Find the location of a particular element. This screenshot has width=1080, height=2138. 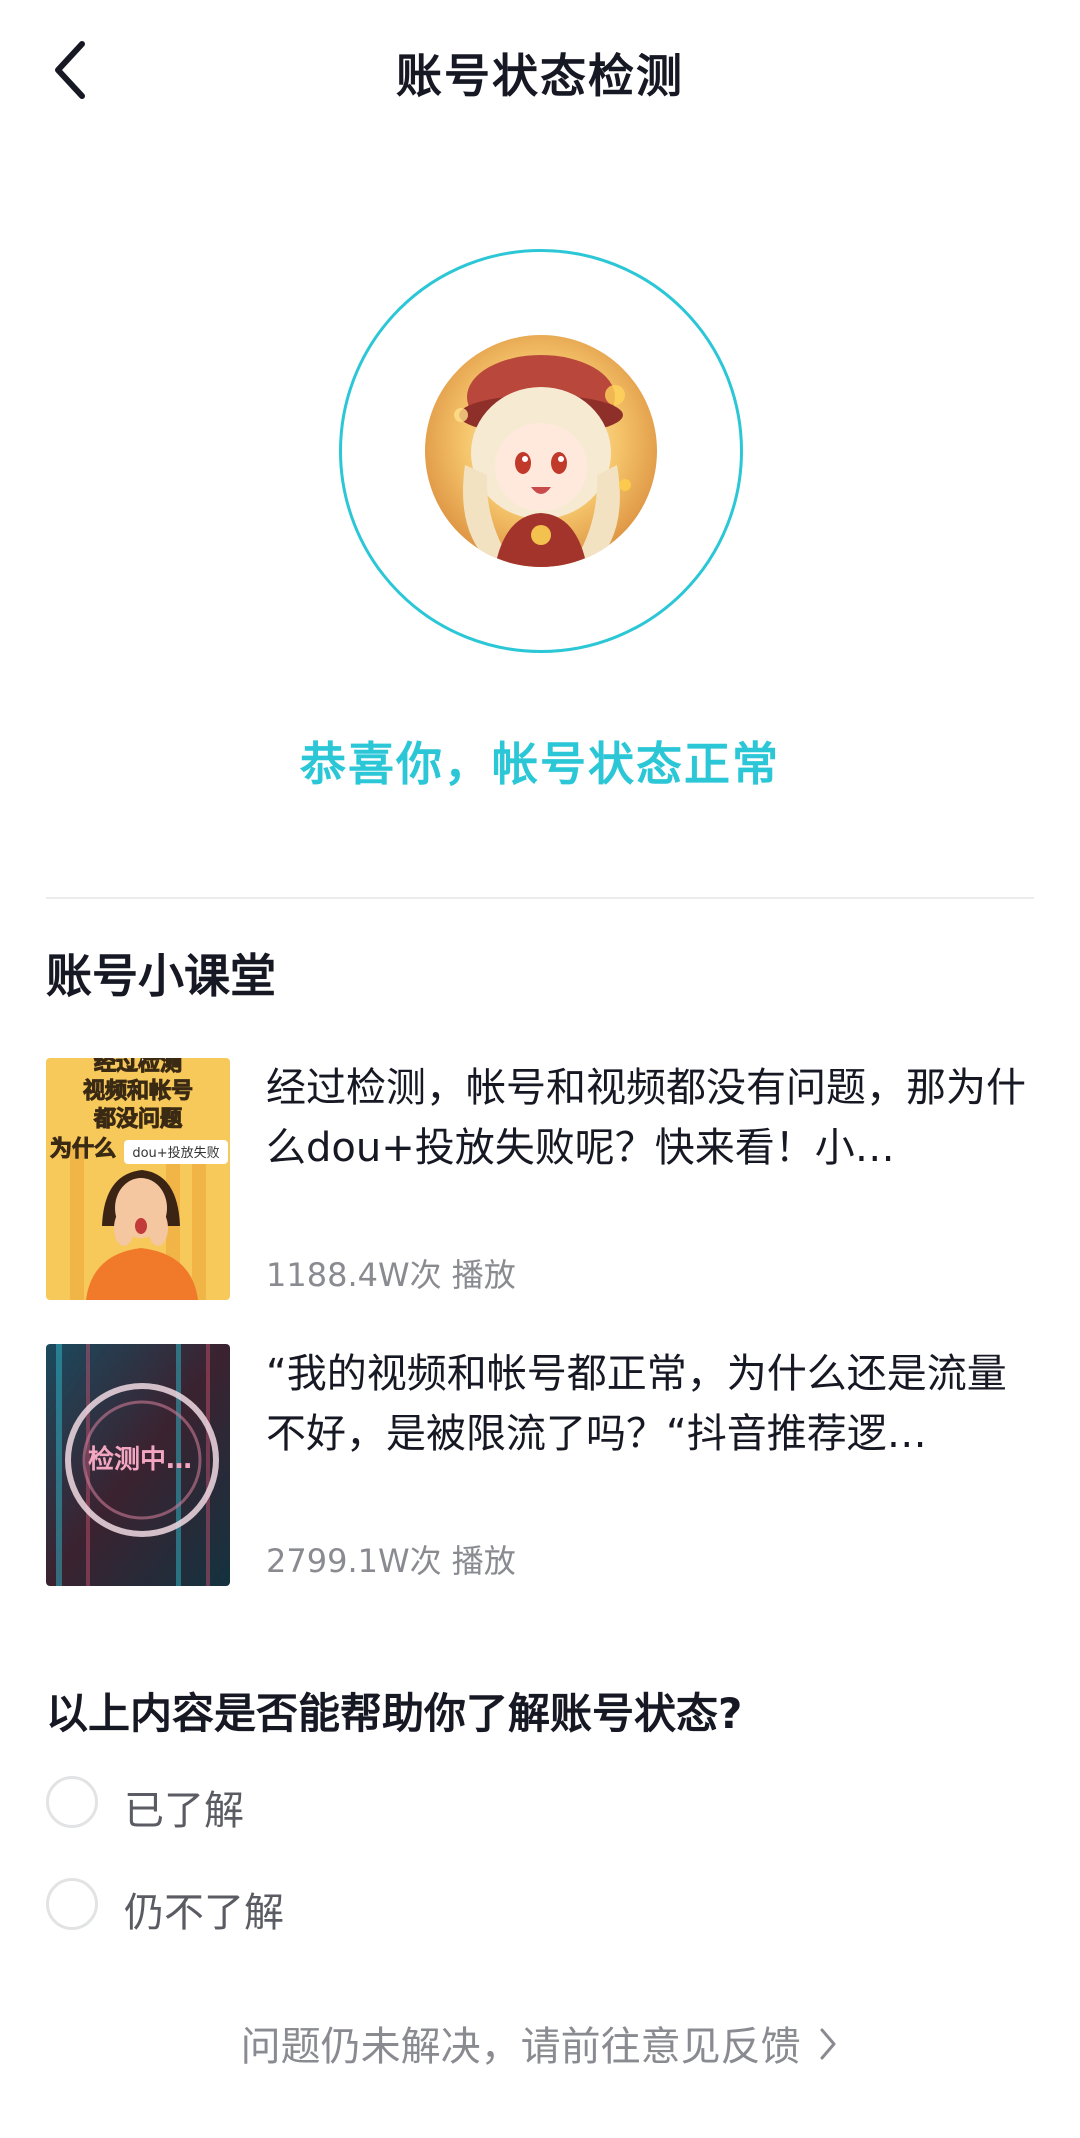

thumb-text-2: 视频和帐号 is located at coordinates (138, 1091).